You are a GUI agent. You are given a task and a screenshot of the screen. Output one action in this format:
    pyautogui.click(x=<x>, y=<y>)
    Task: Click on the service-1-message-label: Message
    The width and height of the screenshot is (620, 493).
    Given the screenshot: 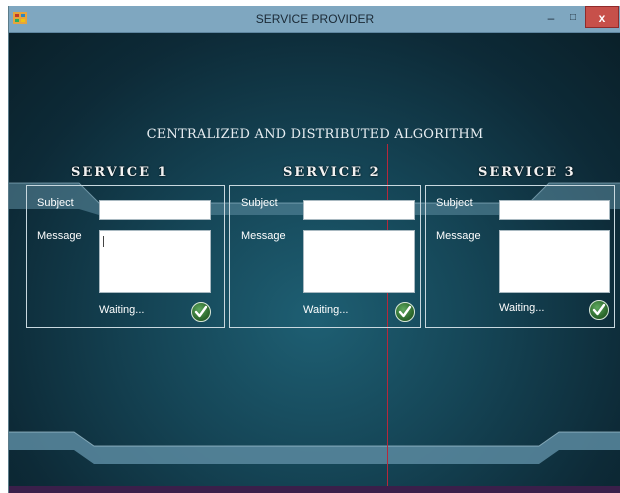 What is the action you would take?
    pyautogui.click(x=59, y=236)
    